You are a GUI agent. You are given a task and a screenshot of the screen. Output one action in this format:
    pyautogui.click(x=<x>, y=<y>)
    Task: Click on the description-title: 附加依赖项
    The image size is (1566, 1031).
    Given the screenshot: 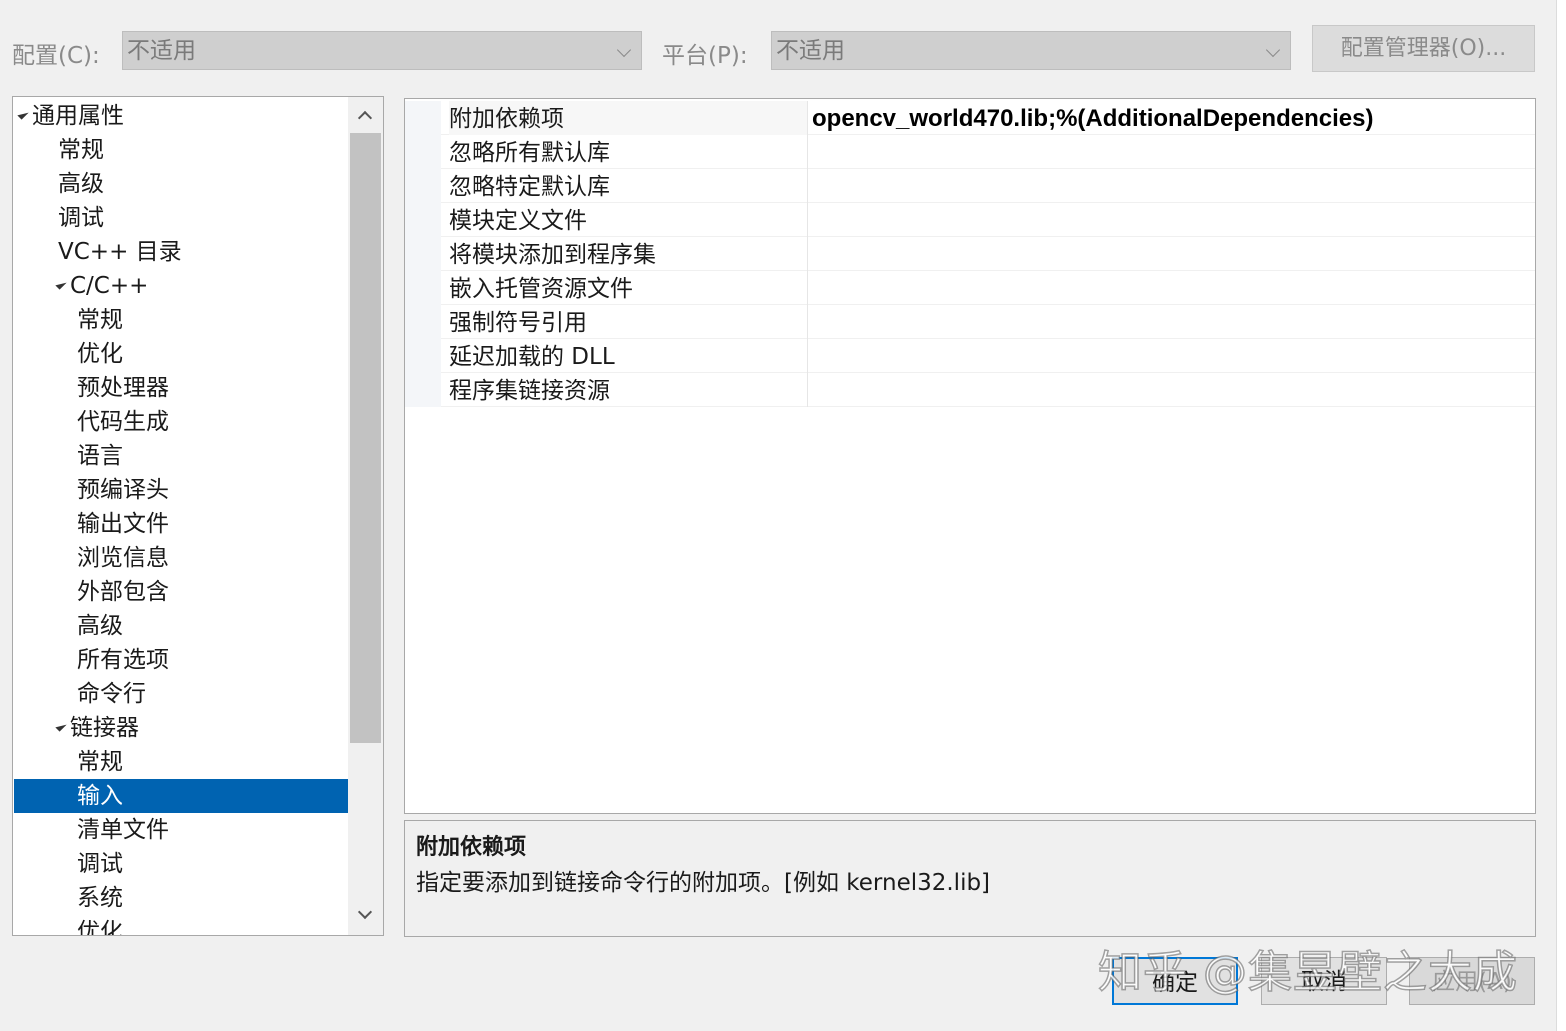 What is the action you would take?
    pyautogui.click(x=471, y=847)
    